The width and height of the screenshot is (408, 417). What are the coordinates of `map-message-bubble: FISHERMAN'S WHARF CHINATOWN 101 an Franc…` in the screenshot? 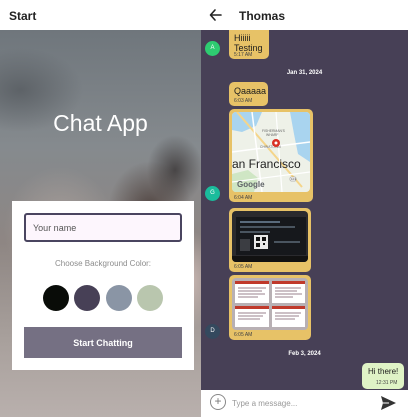 It's located at (271, 155).